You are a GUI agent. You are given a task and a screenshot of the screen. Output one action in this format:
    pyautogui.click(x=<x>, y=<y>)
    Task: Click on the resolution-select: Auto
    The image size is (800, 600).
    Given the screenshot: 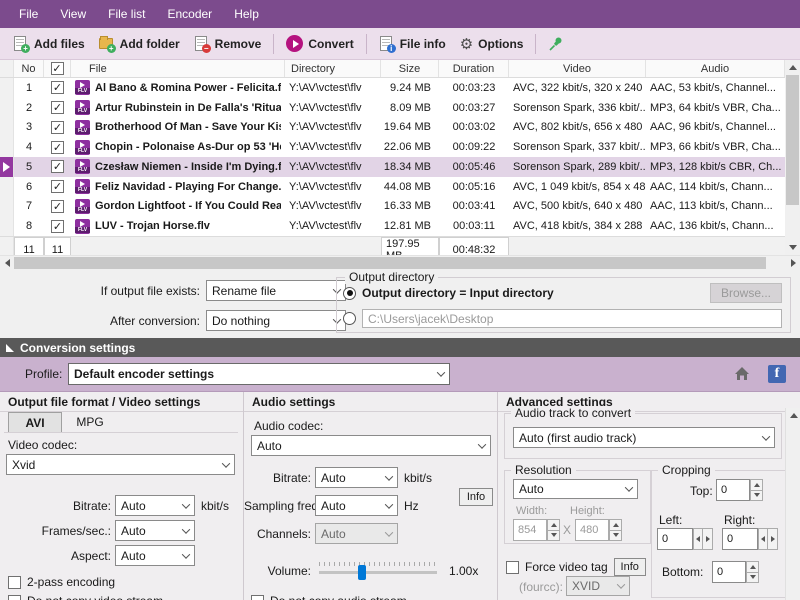 What is the action you would take?
    pyautogui.click(x=575, y=489)
    